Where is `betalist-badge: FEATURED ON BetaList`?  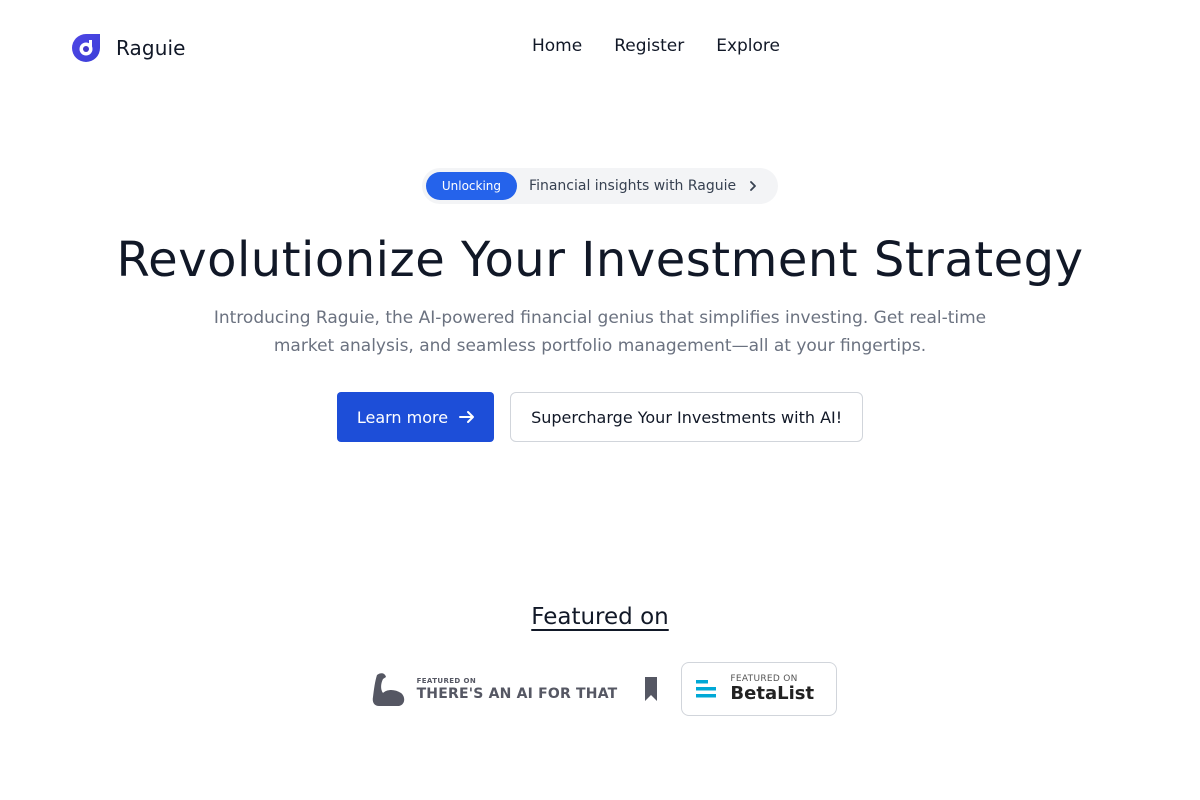
betalist-badge: FEATURED ON BetaList is located at coordinates (759, 689).